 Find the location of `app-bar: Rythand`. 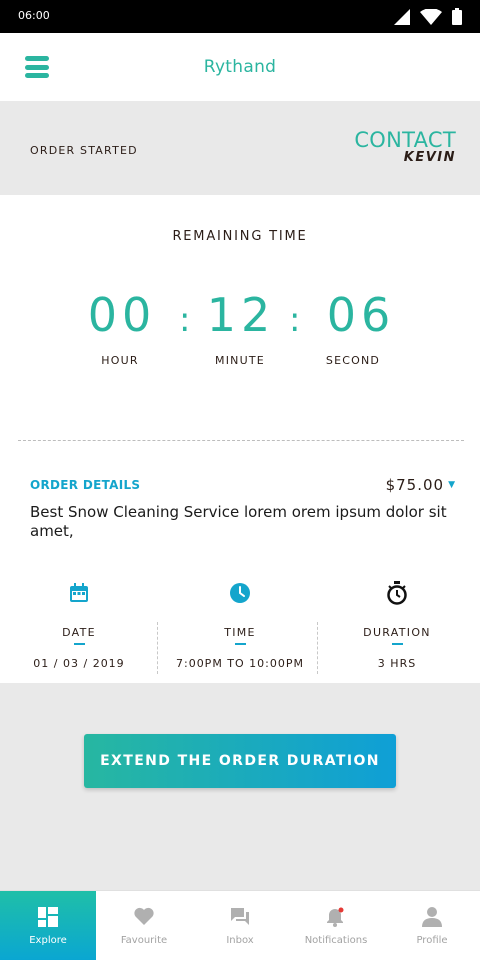

app-bar: Rythand is located at coordinates (240, 67).